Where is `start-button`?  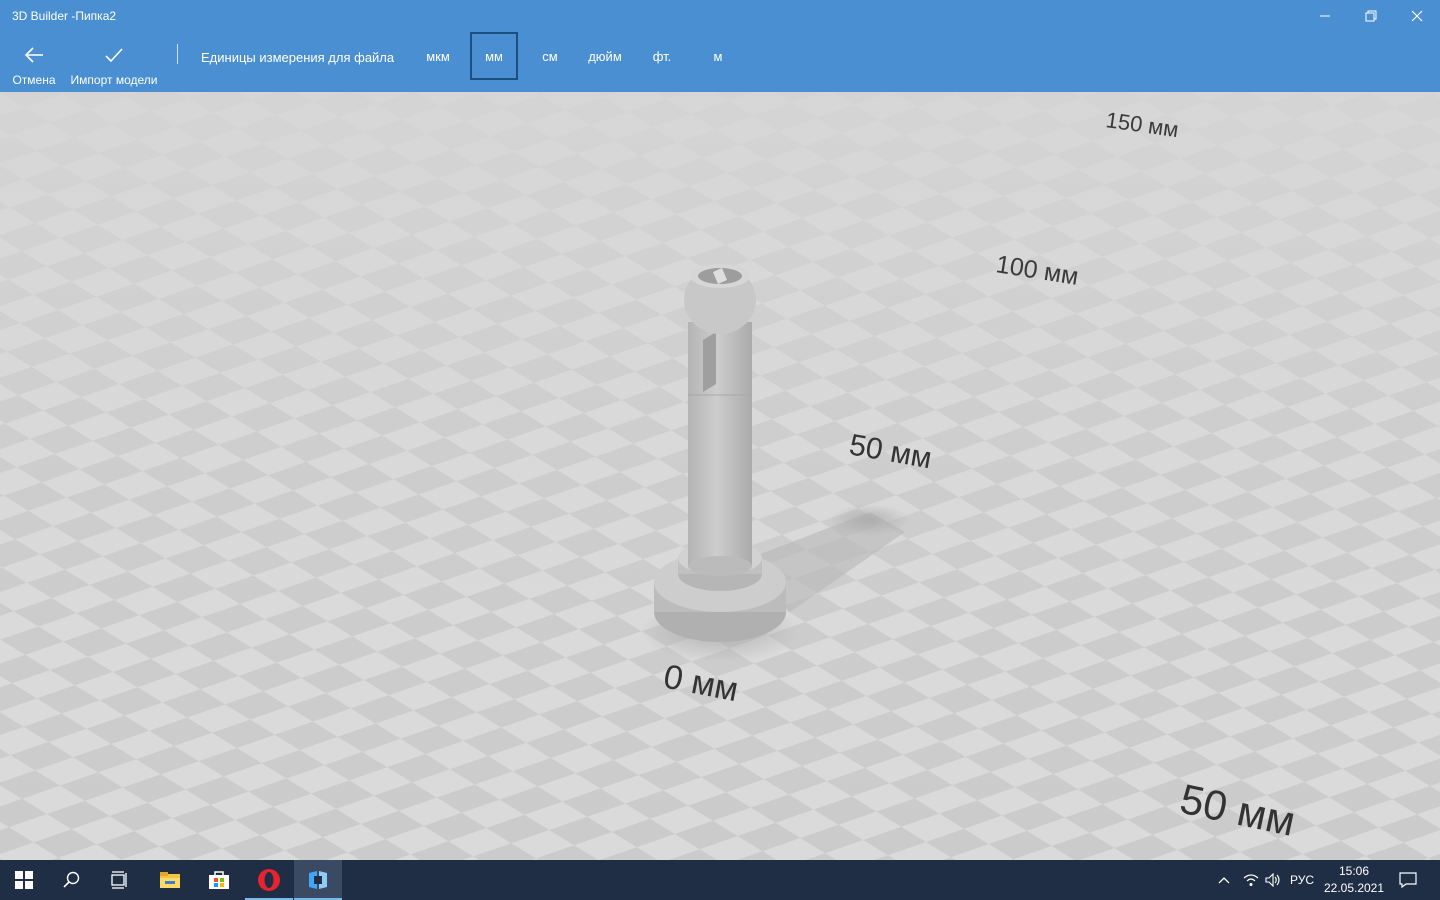
start-button is located at coordinates (24, 880).